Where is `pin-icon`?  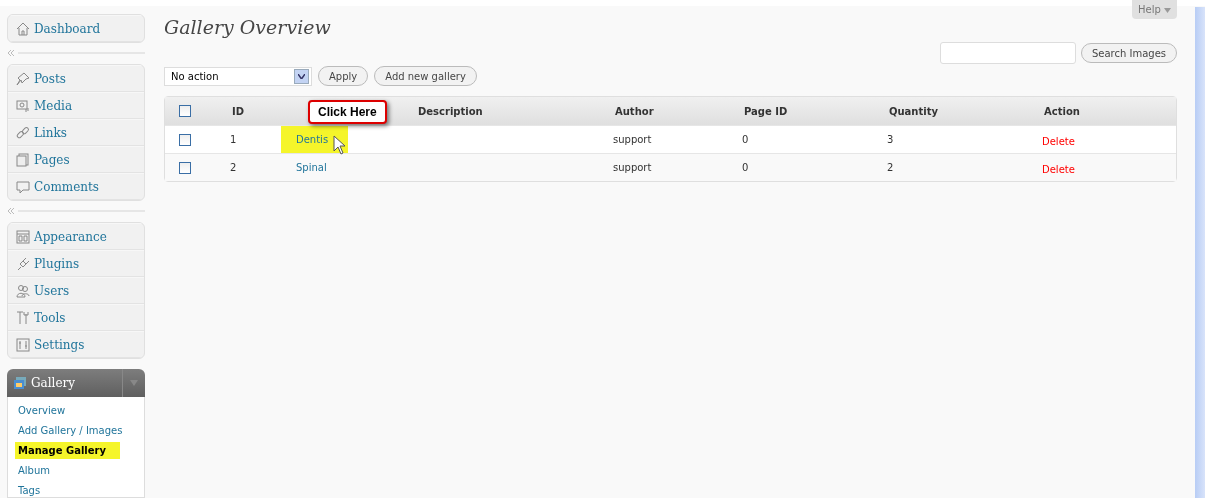
pin-icon is located at coordinates (23, 78).